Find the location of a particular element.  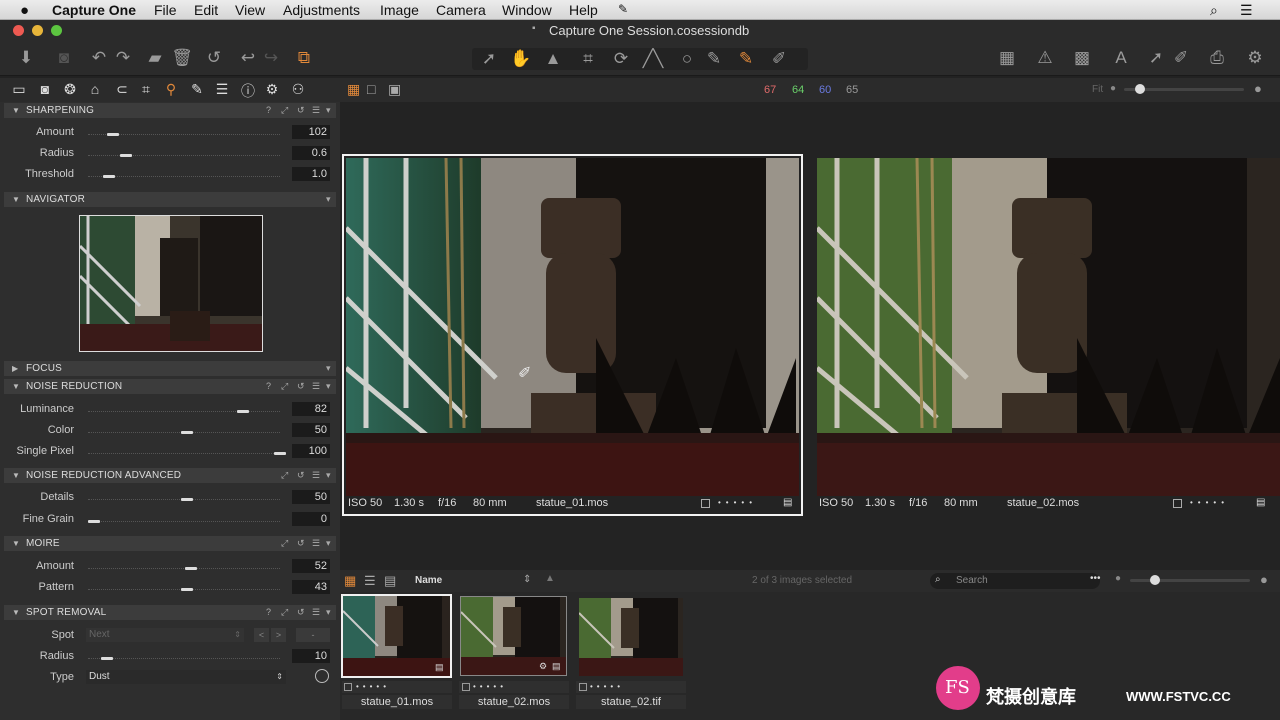

capture-tab-icon: ◙ is located at coordinates (45, 89).